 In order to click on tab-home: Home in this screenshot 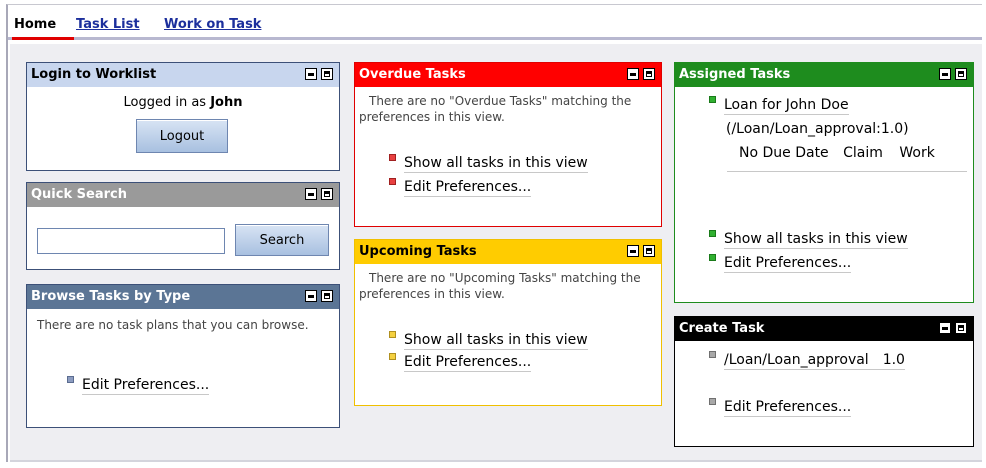, I will do `click(35, 24)`.